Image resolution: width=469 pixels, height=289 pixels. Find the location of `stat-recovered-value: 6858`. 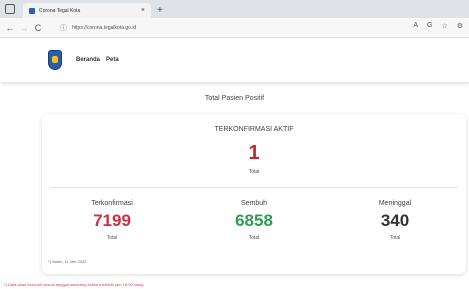

stat-recovered-value: 6858 is located at coordinates (254, 220).